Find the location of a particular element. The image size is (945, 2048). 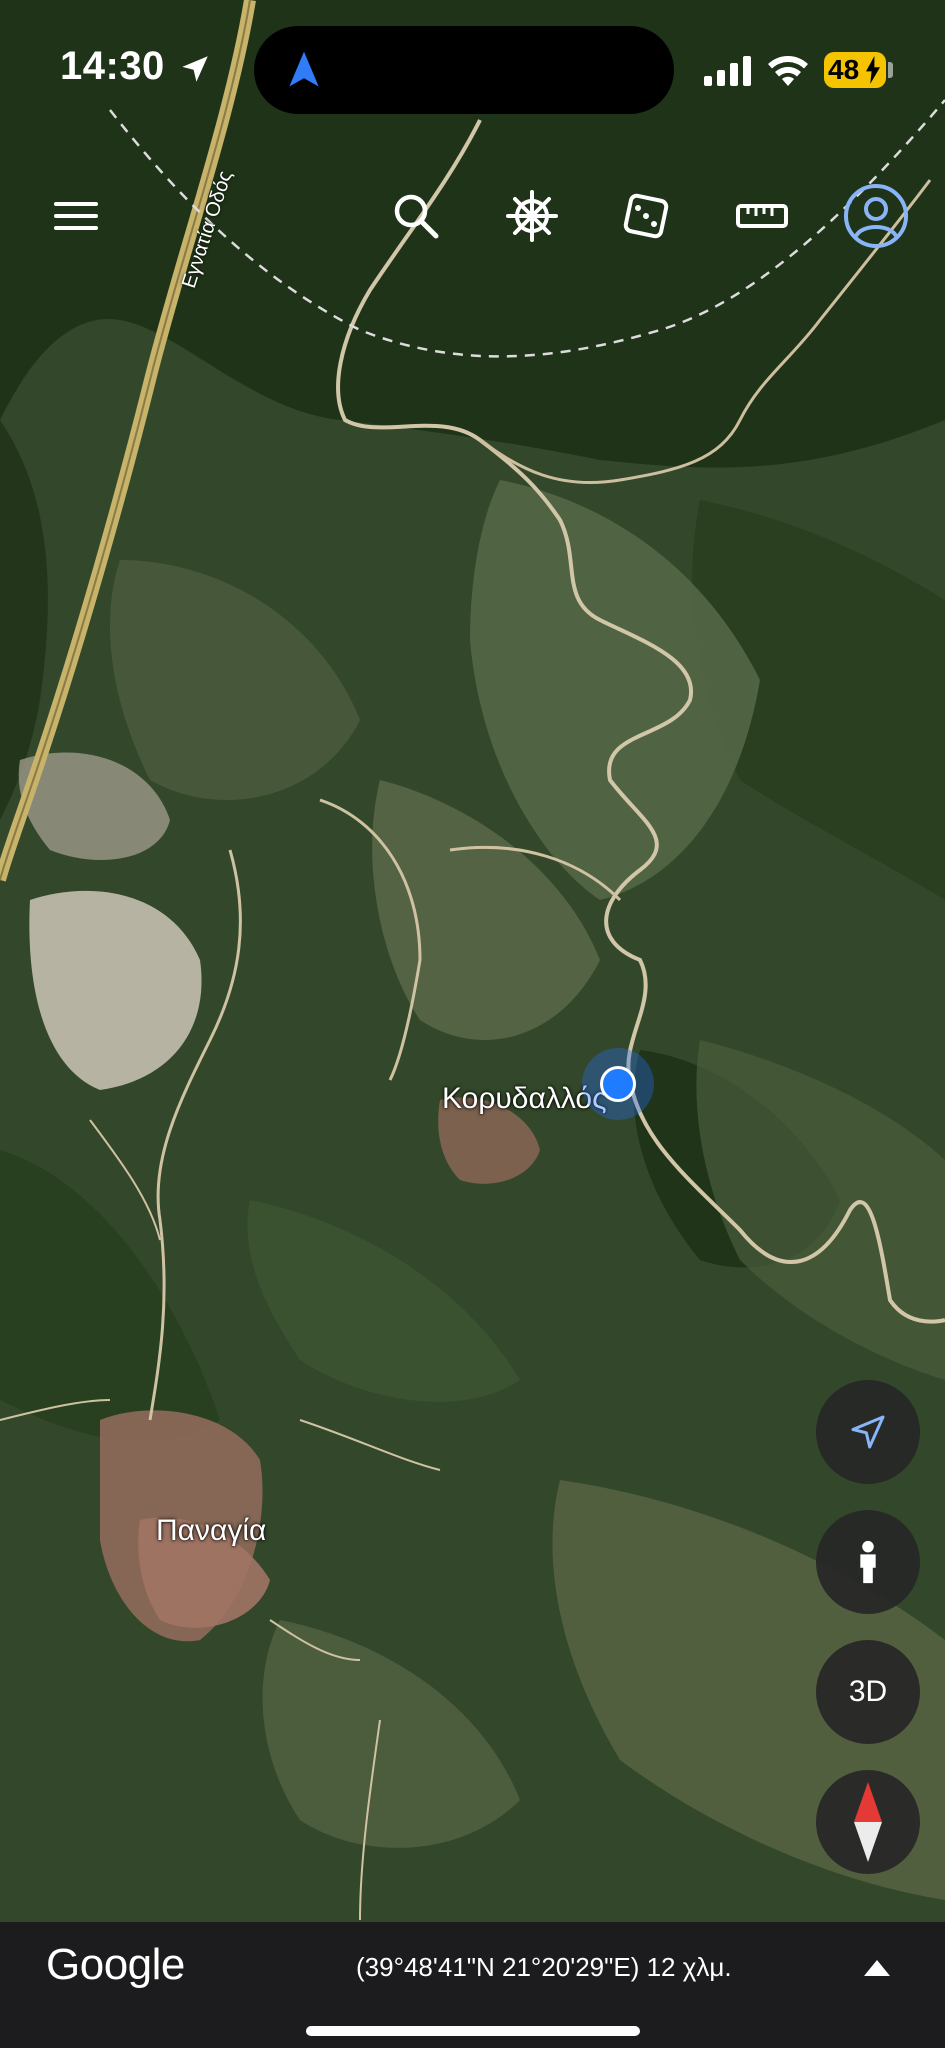

street-view-button is located at coordinates (868, 1562).